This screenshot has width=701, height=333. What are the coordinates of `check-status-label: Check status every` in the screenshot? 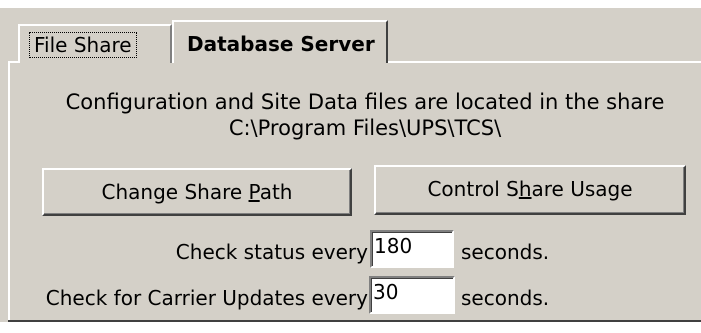 It's located at (271, 252).